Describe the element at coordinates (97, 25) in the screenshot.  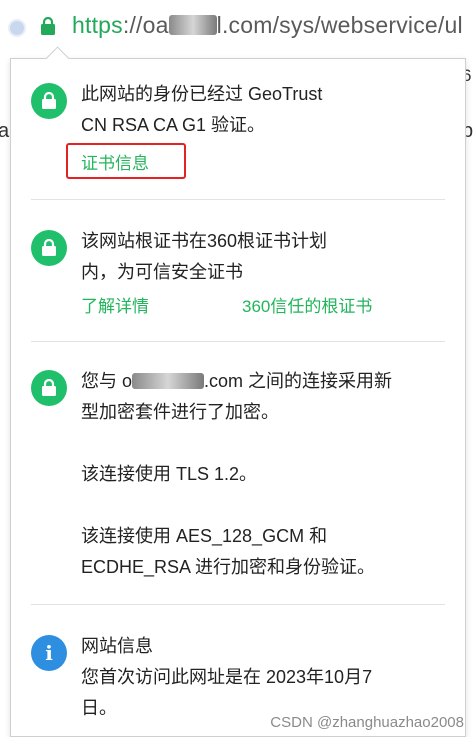
I see `url-protocol: https` at that location.